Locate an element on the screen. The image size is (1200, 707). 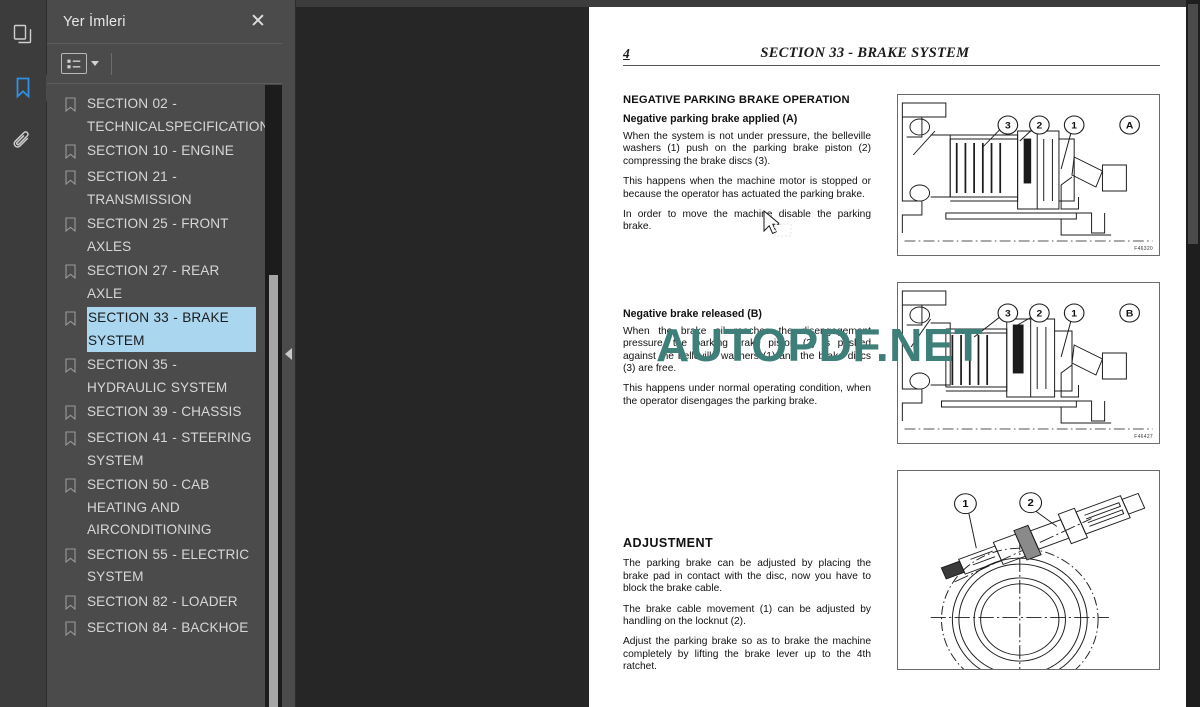
bookmark-item-10: SECTION 55 - ELECTRIC SYSTEM is located at coordinates (164, 566).